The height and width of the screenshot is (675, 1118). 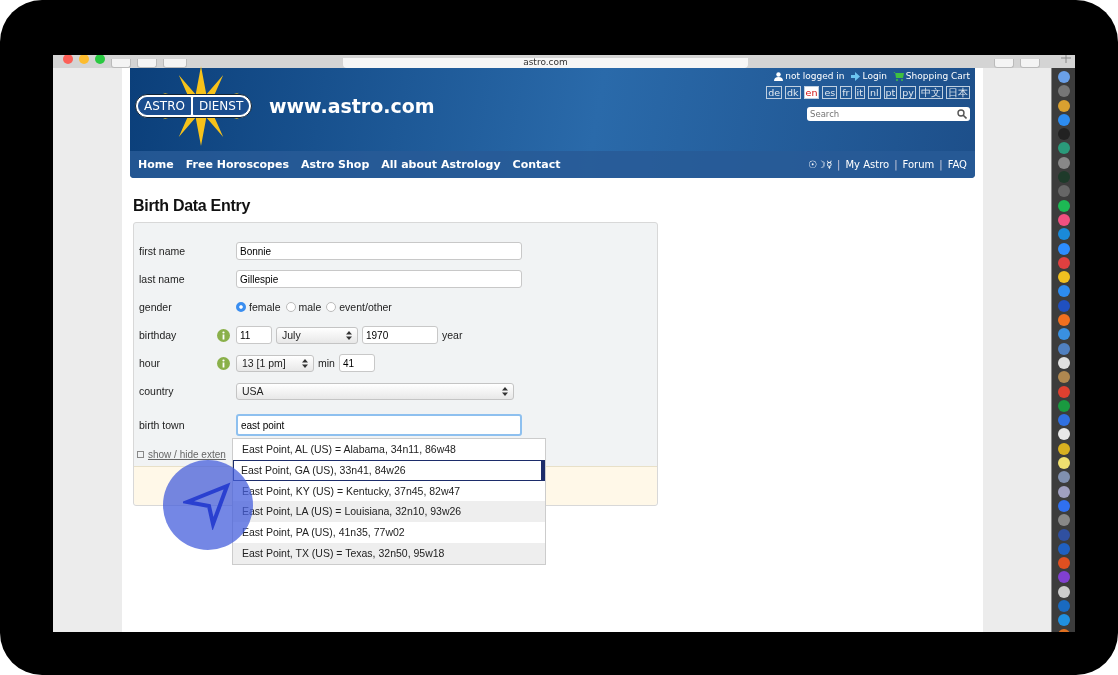 I want to click on extended-options-link: show / hide exten, so click(x=187, y=454).